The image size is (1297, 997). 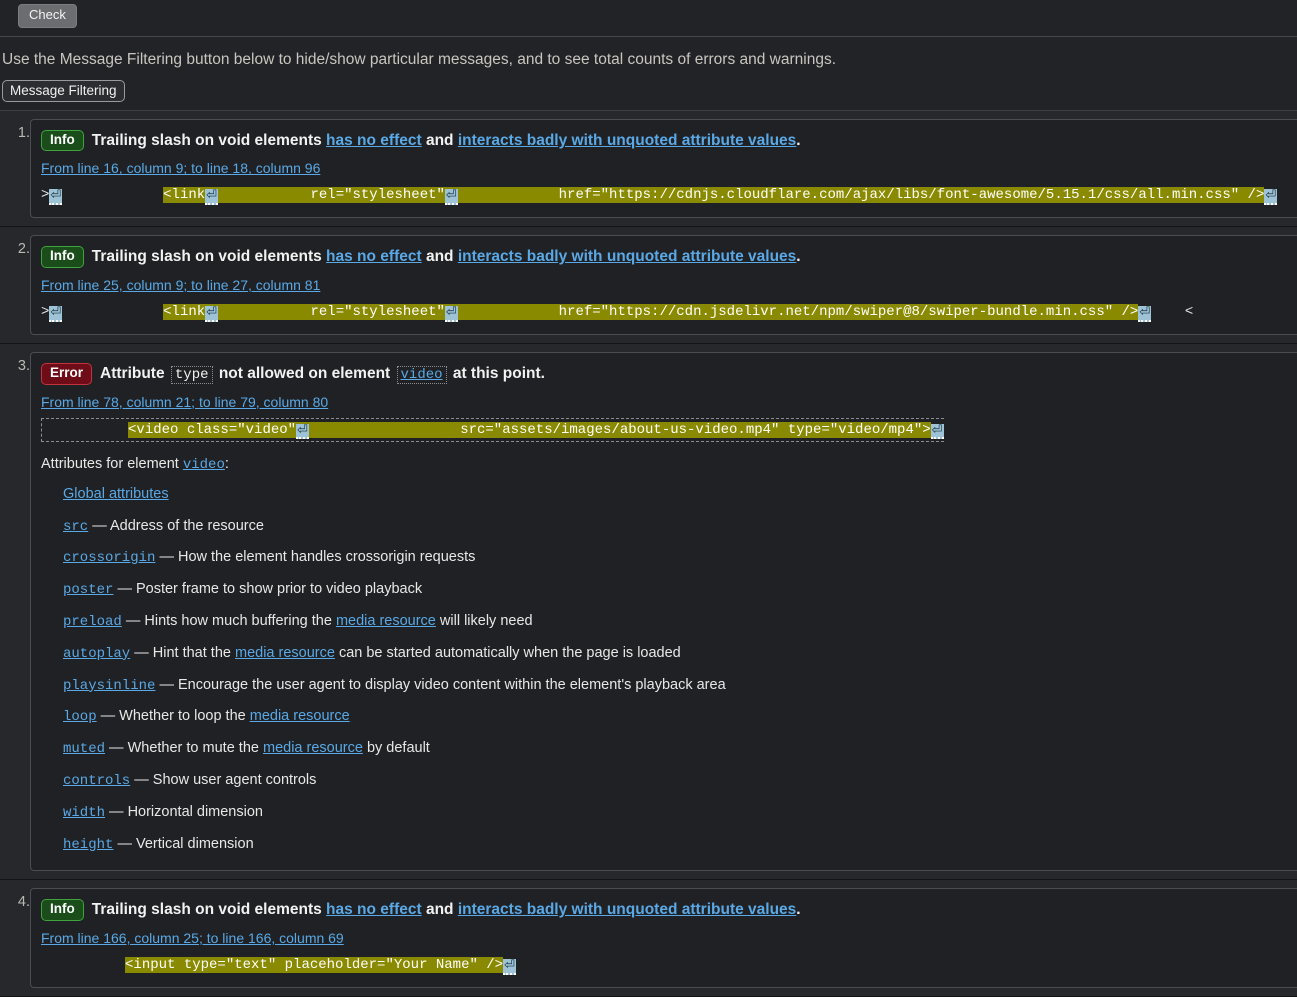 I want to click on attribute-doc-link: controls, so click(x=96, y=781).